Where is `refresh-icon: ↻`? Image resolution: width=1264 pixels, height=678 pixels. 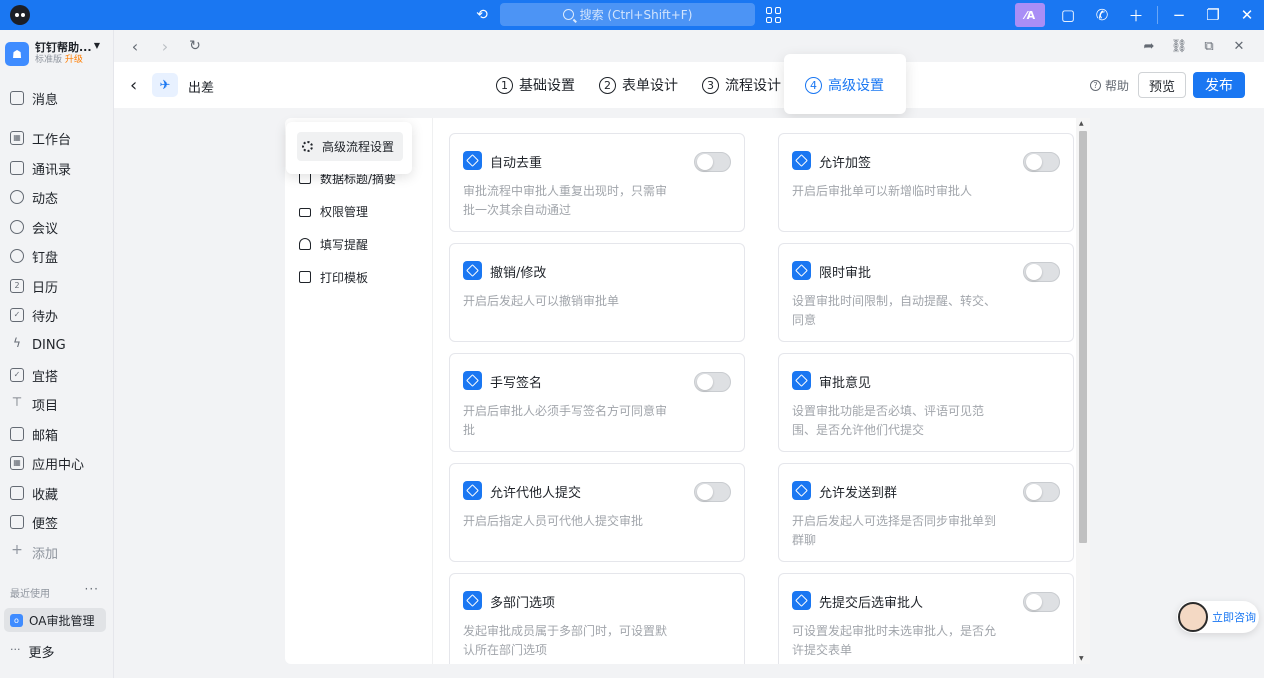 refresh-icon: ↻ is located at coordinates (195, 46).